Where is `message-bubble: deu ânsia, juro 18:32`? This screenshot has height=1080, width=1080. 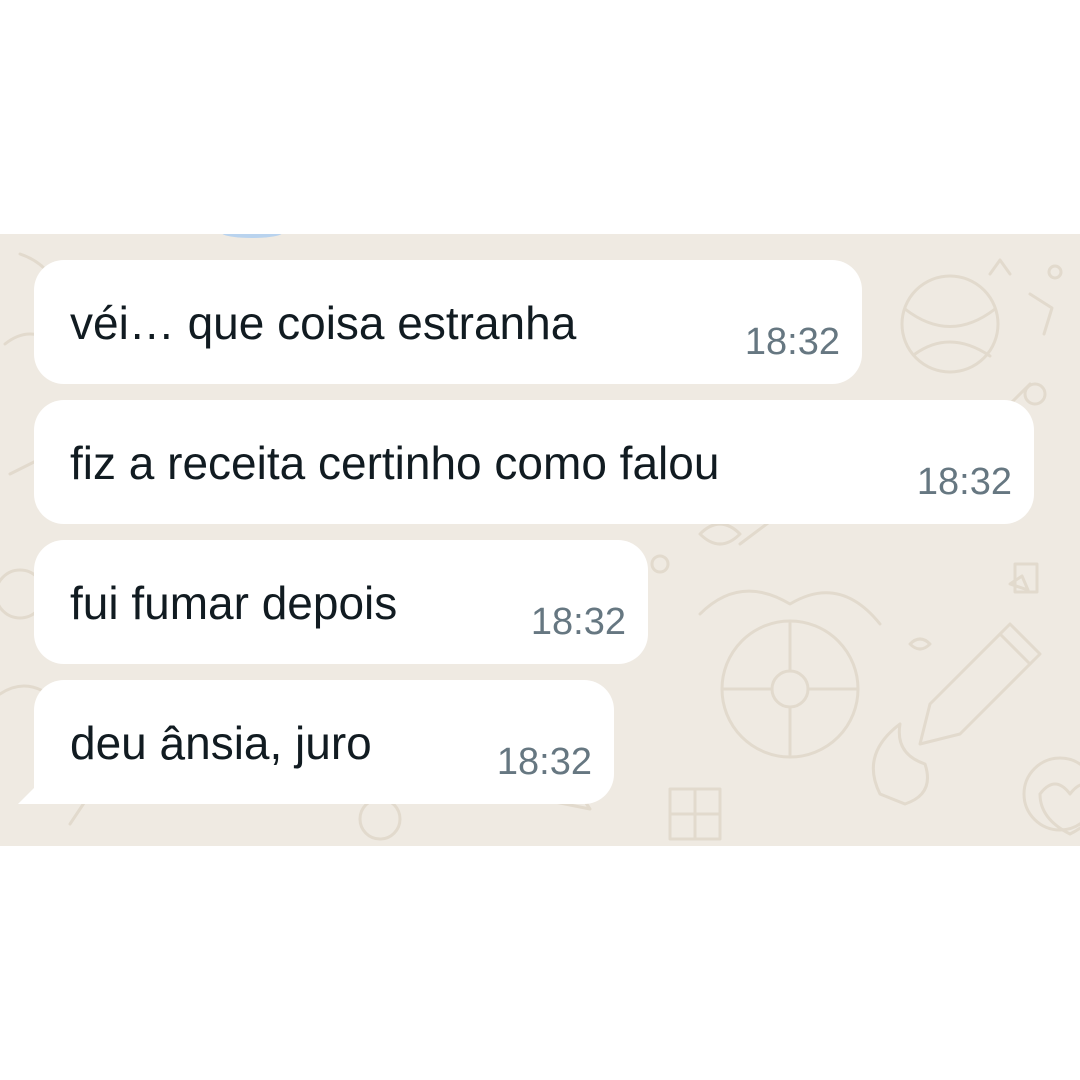
message-bubble: deu ânsia, juro 18:32 is located at coordinates (316, 742).